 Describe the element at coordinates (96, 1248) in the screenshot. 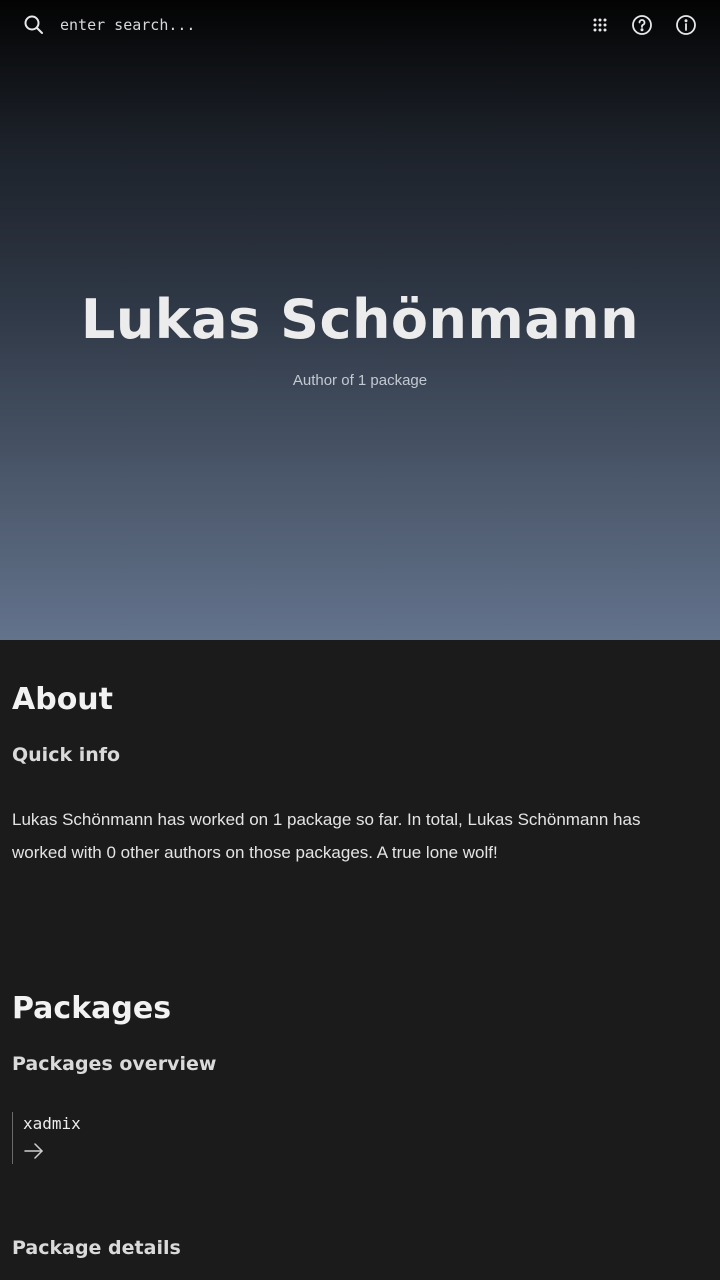

I see `package-details-heading: Package details` at that location.